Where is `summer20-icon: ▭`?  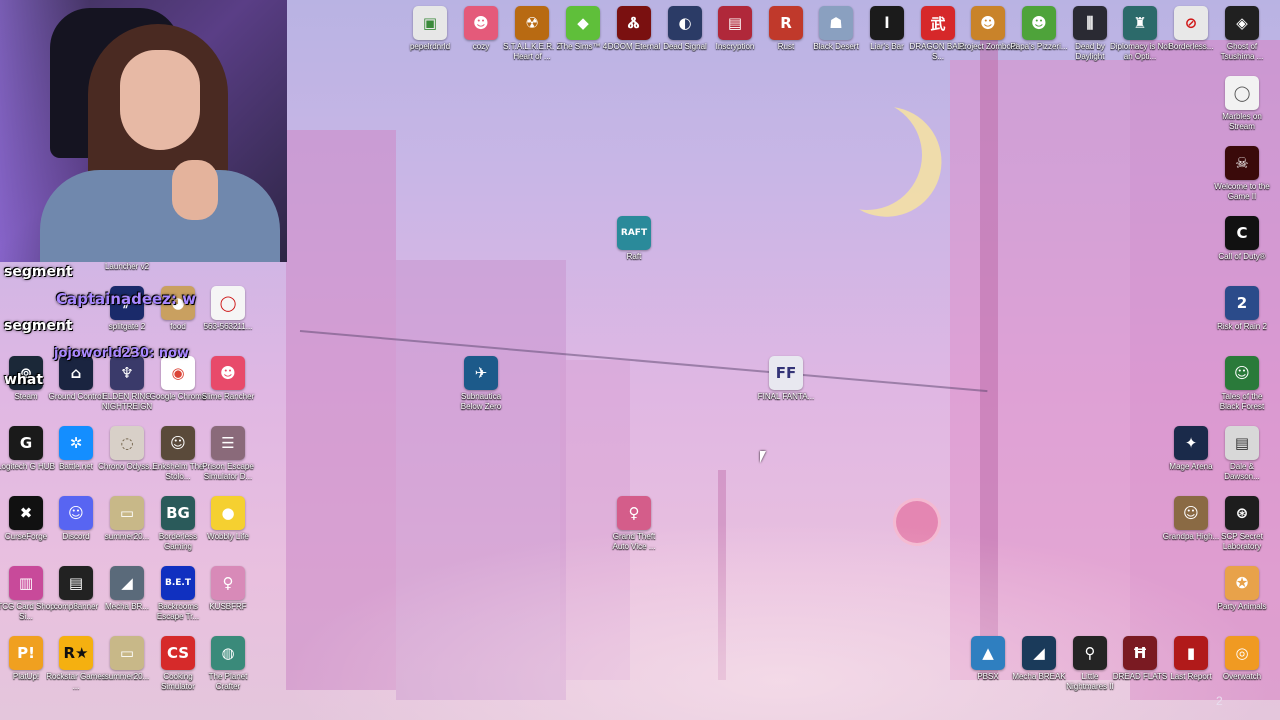
summer20-icon: ▭ is located at coordinates (127, 653).